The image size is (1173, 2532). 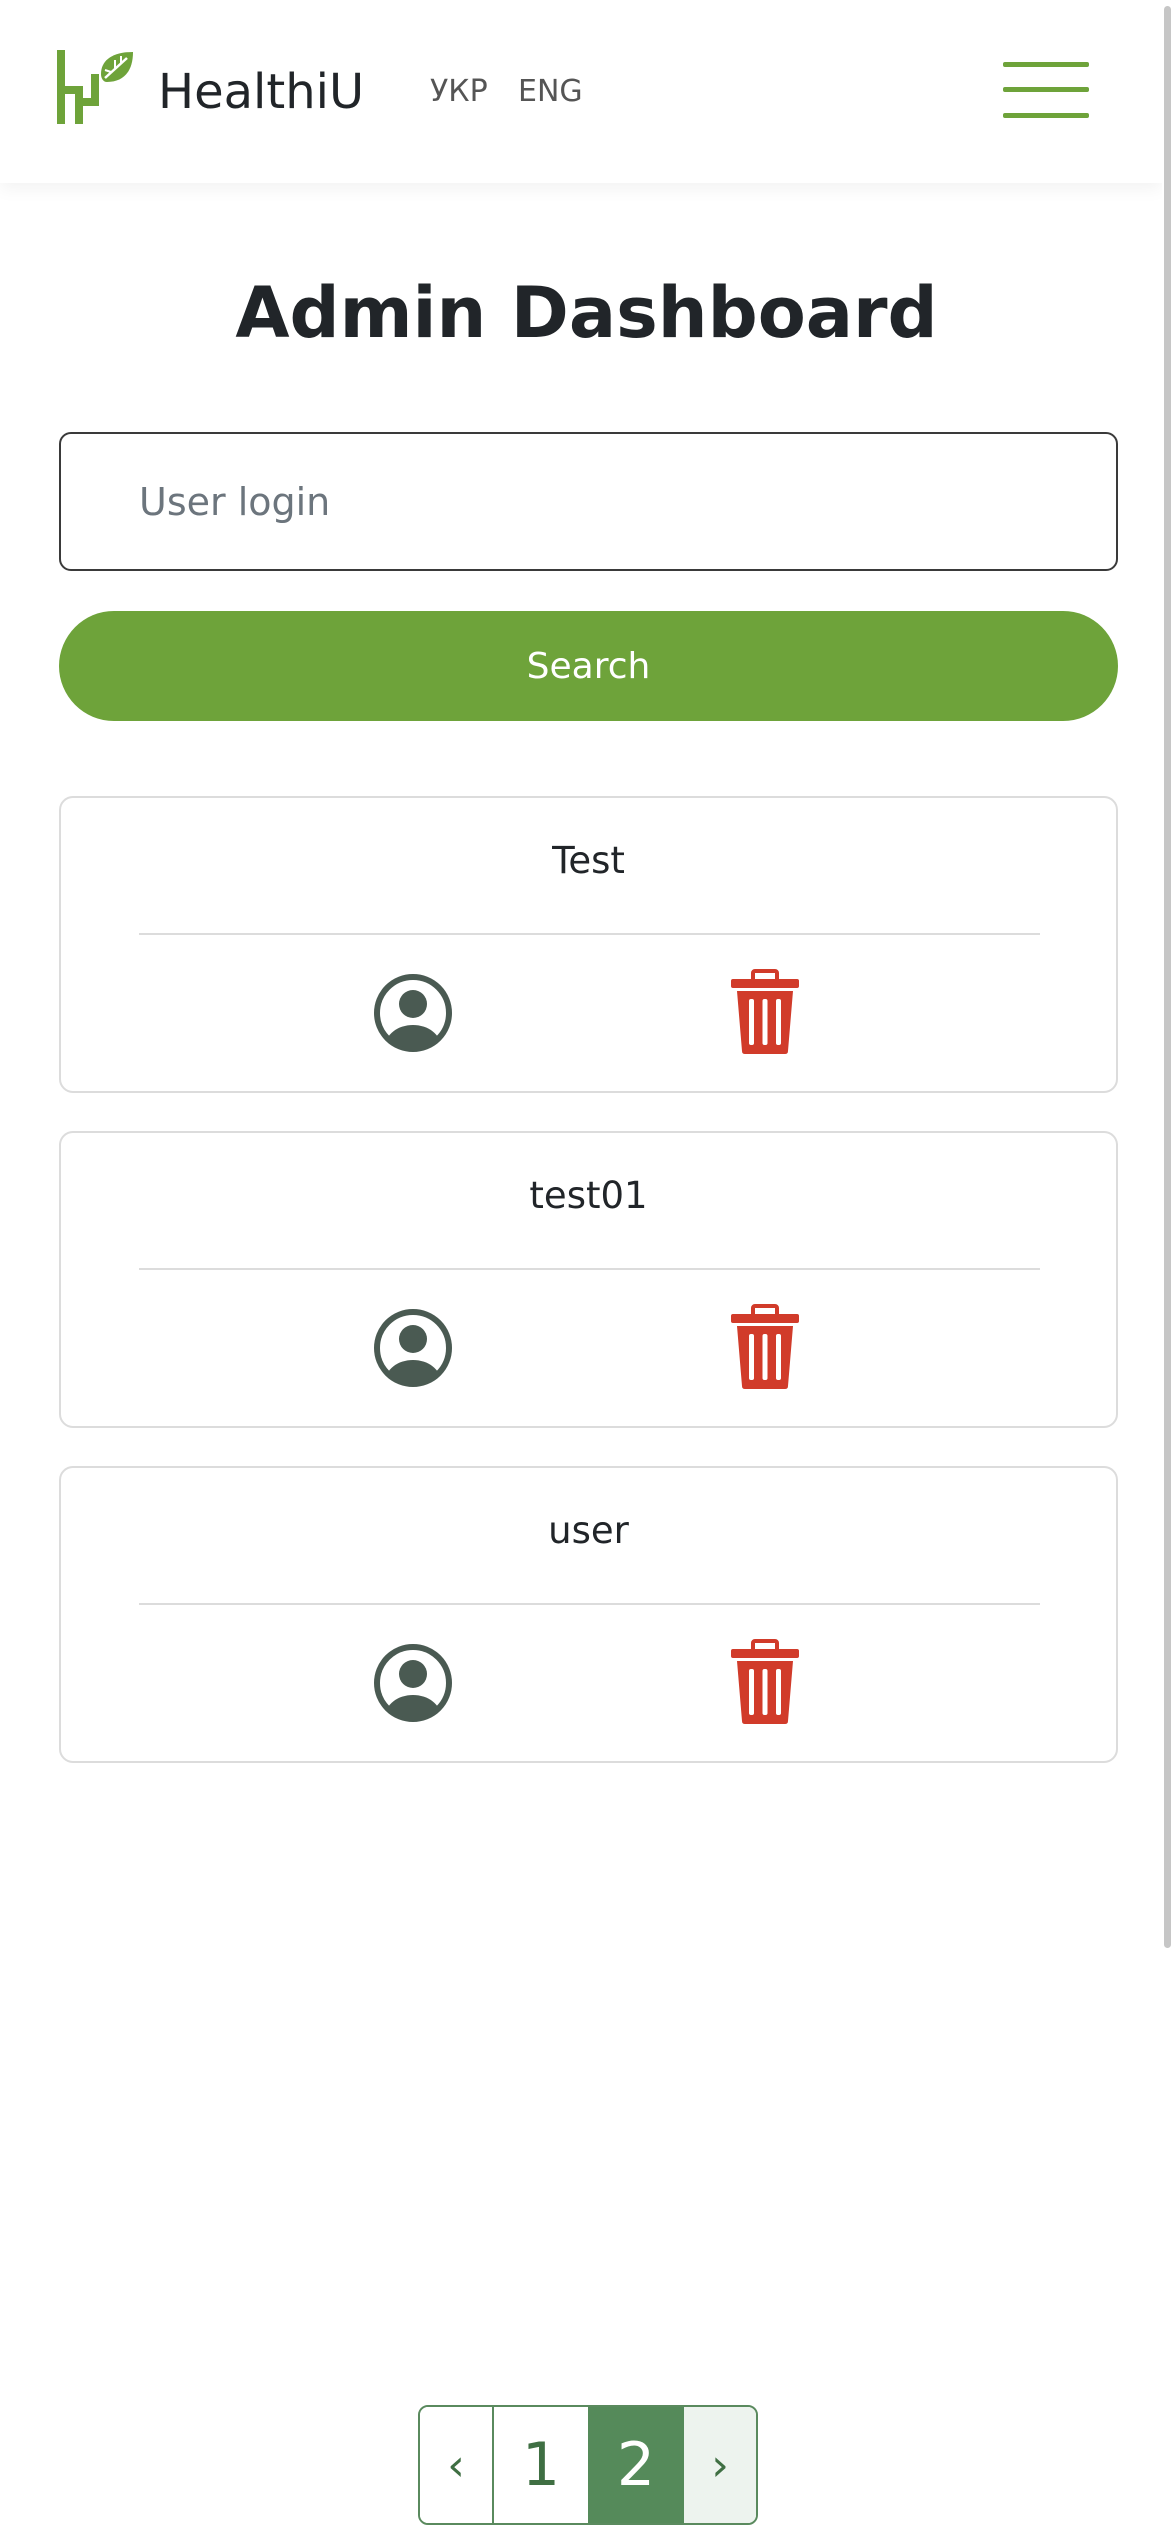 What do you see at coordinates (588, 666) in the screenshot?
I see `search-button: Search` at bounding box center [588, 666].